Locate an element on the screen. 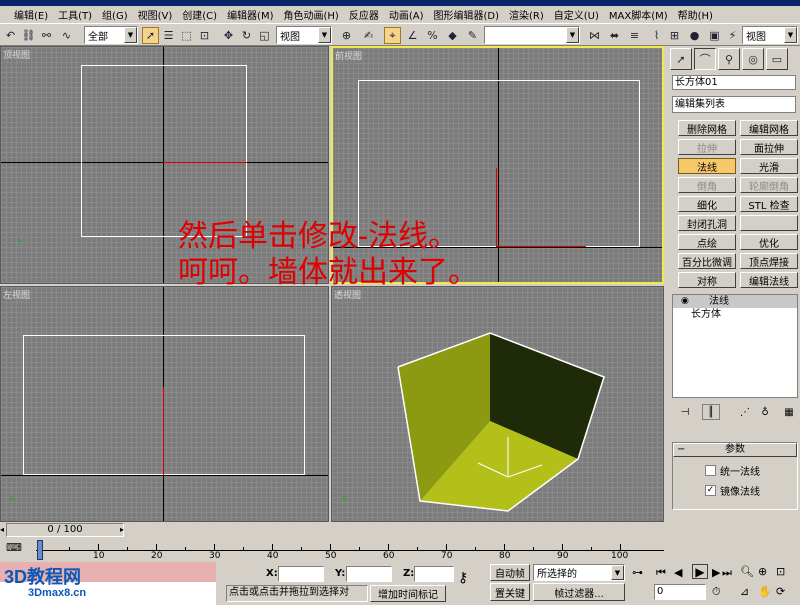 The image size is (800, 605). zoom-extents-icon: ⊡ is located at coordinates (780, 571).